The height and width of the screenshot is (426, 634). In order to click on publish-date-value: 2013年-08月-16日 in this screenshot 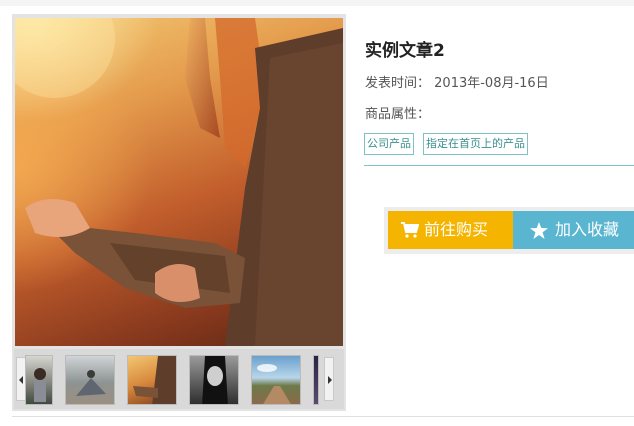, I will do `click(491, 83)`.